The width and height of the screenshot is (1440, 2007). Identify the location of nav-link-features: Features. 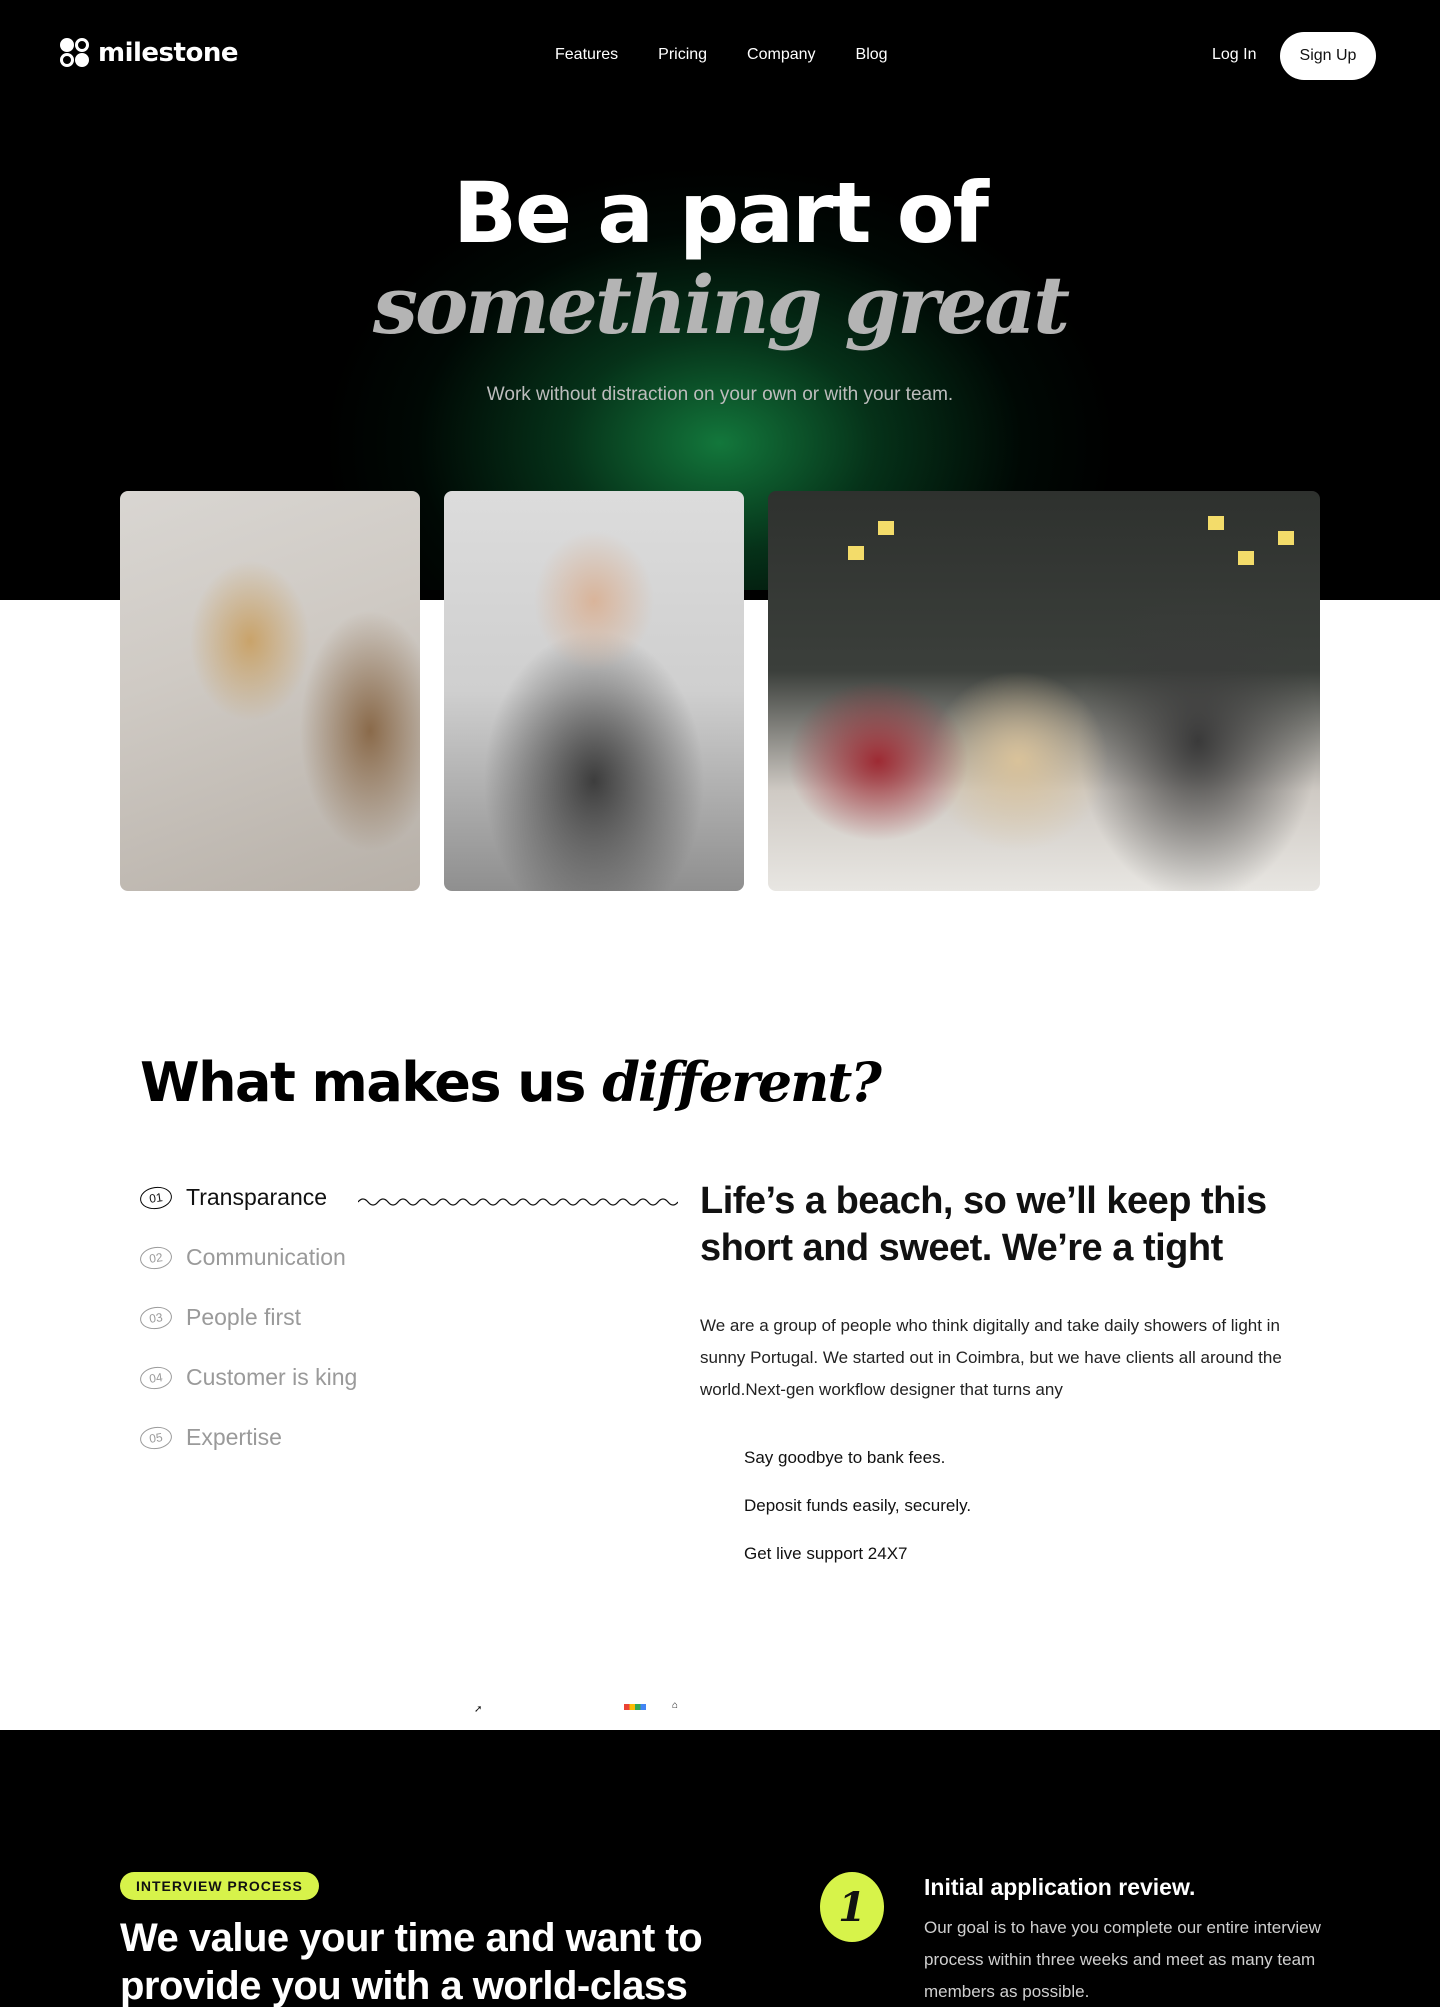
(586, 55).